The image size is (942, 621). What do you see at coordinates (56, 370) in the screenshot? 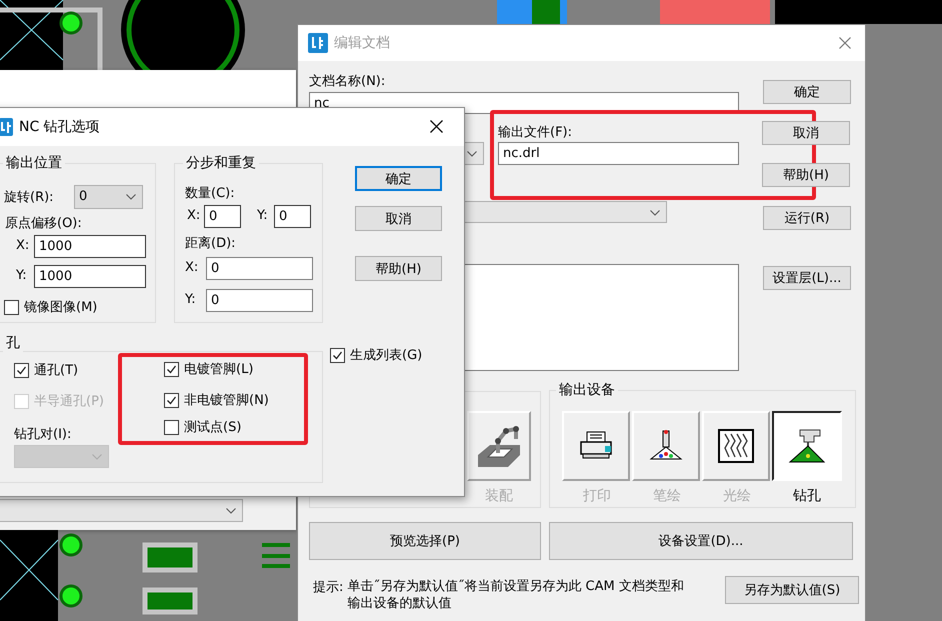
I see `checkbox-label: 通孔(T)` at bounding box center [56, 370].